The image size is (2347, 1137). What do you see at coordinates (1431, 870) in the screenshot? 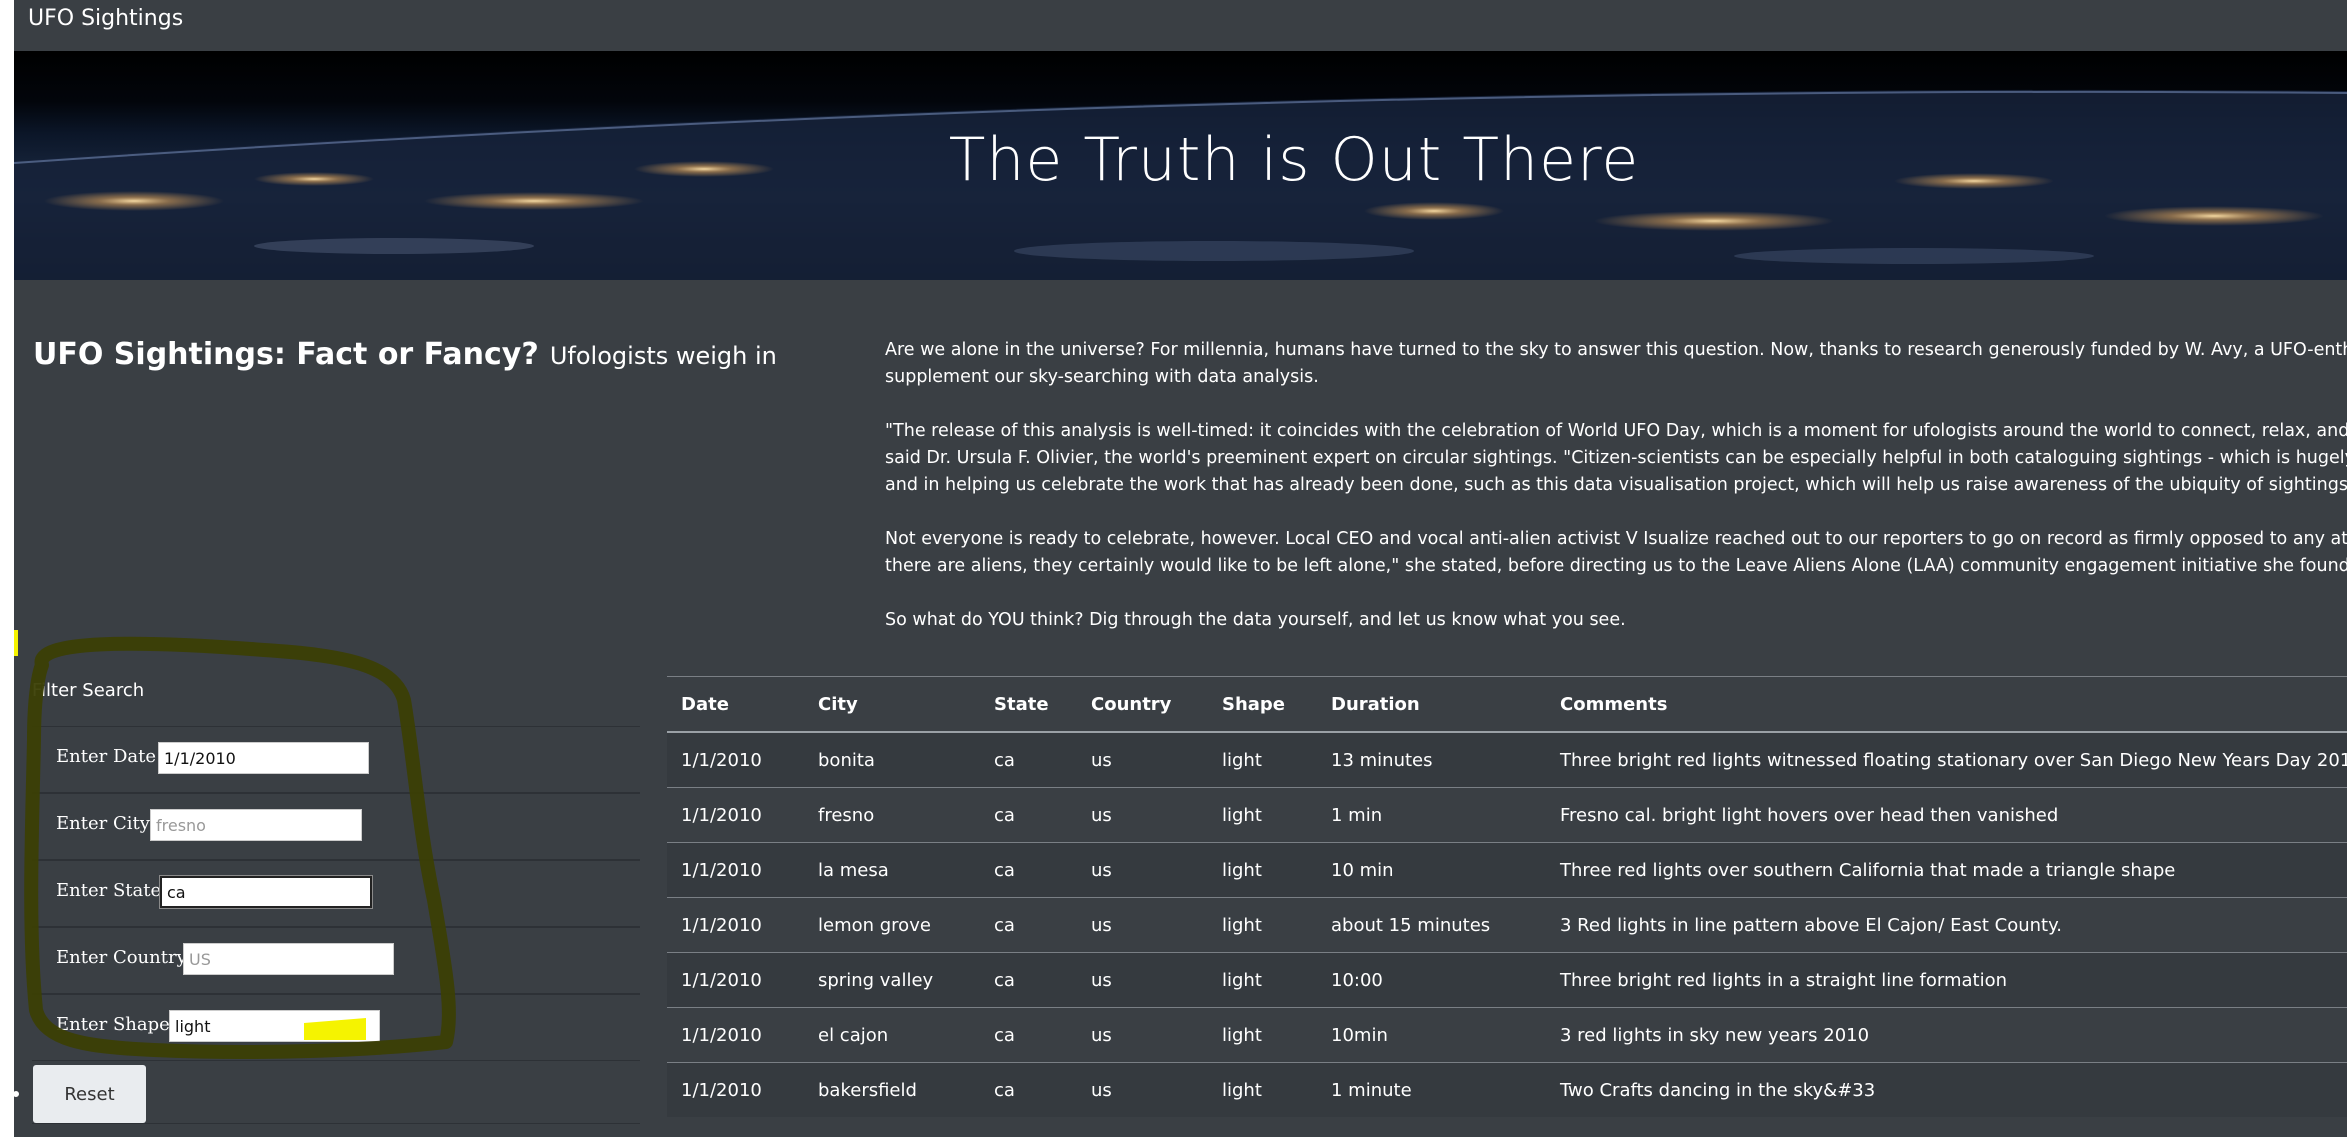
I see `cell-duration: 10 min` at bounding box center [1431, 870].